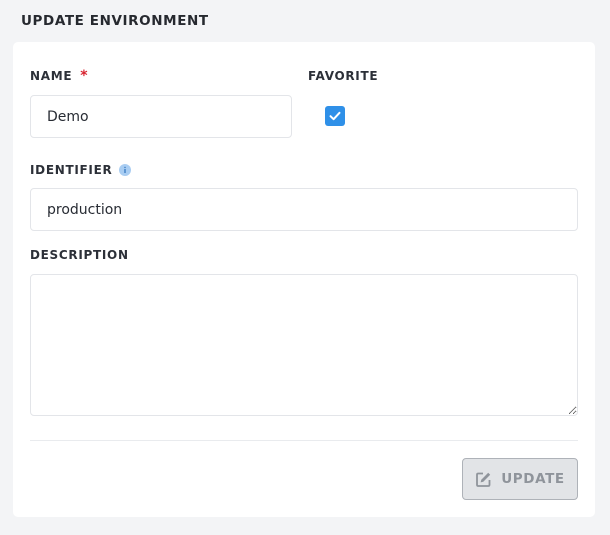 The height and width of the screenshot is (535, 610). I want to click on name-input, so click(161, 116).